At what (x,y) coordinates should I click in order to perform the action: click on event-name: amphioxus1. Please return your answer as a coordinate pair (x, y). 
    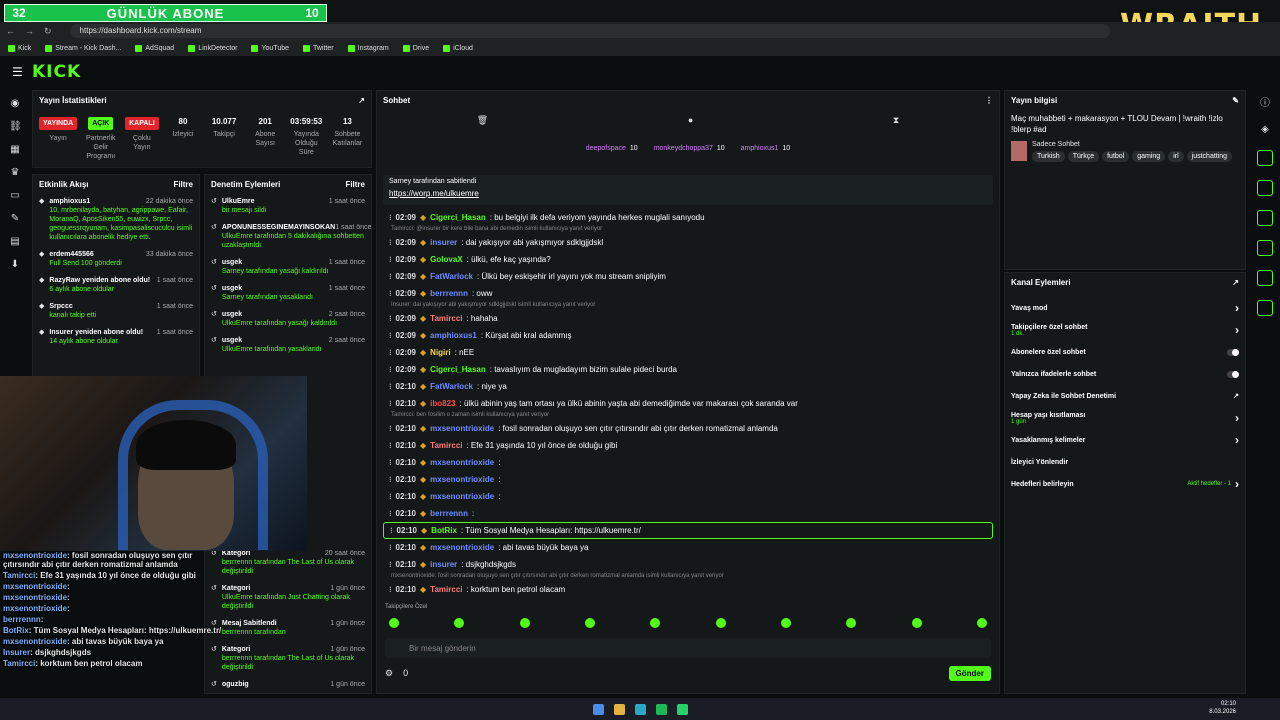
    Looking at the image, I should click on (69, 201).